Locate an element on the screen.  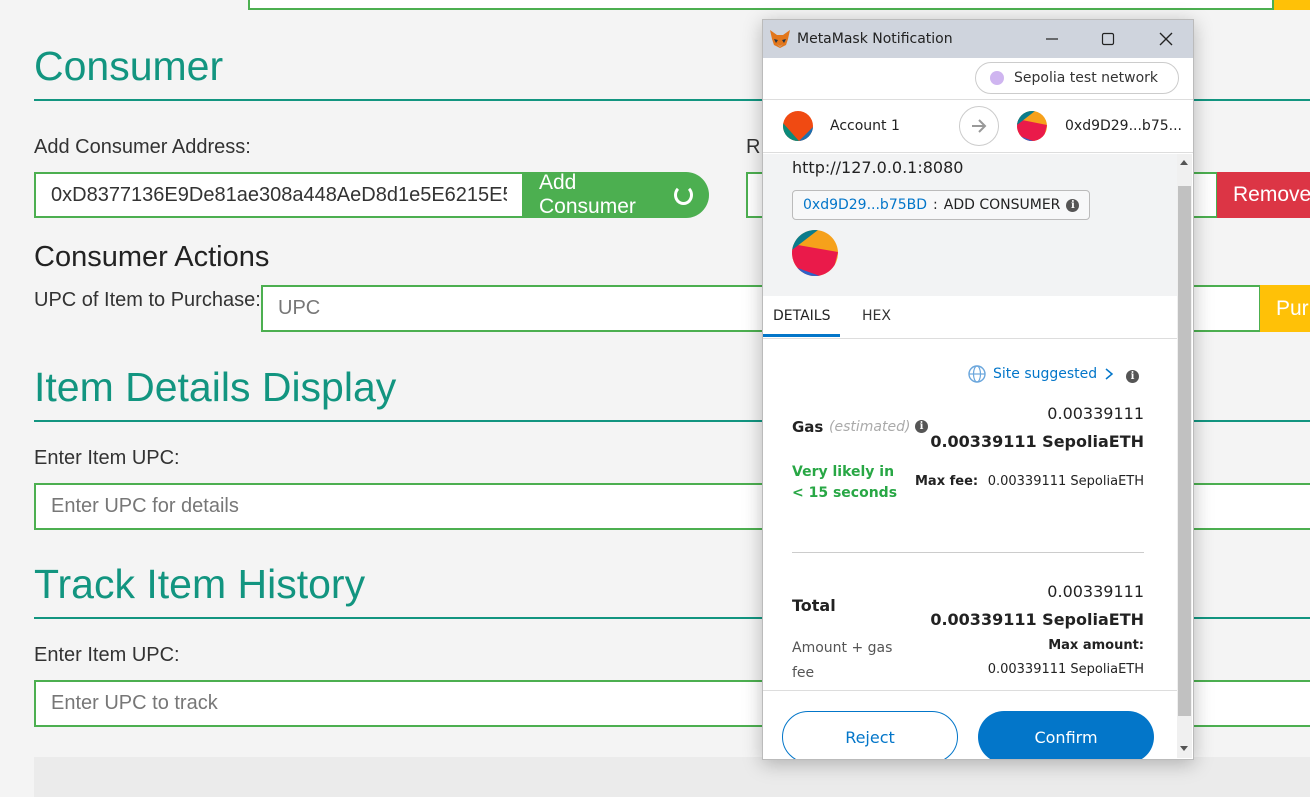
scroll-up-icon is located at coordinates (1184, 162).